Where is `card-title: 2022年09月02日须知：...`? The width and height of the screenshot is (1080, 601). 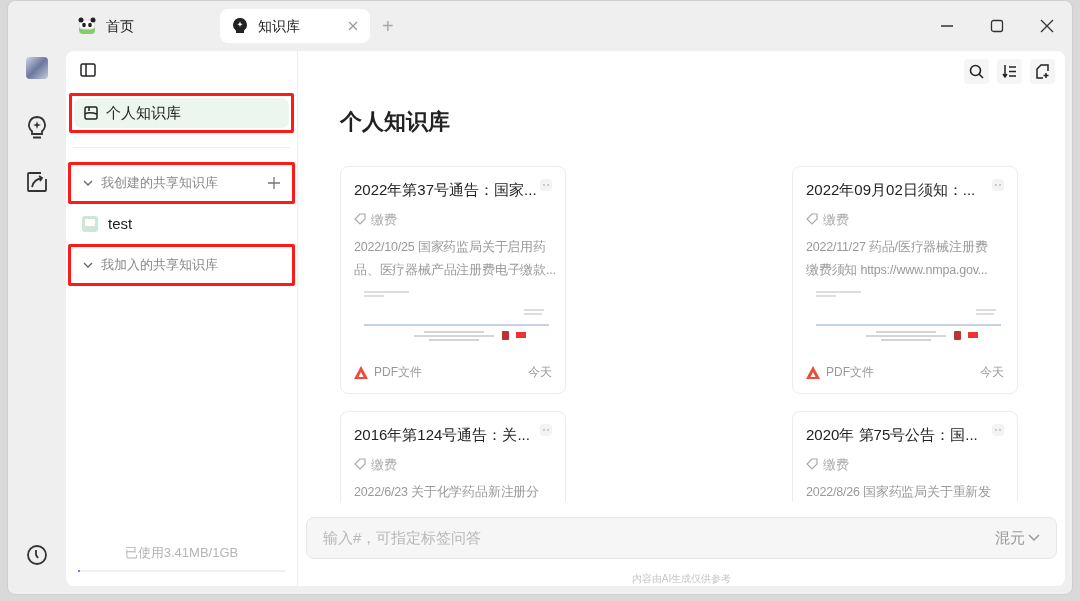
card-title: 2022年09月02日须知：... is located at coordinates (891, 190).